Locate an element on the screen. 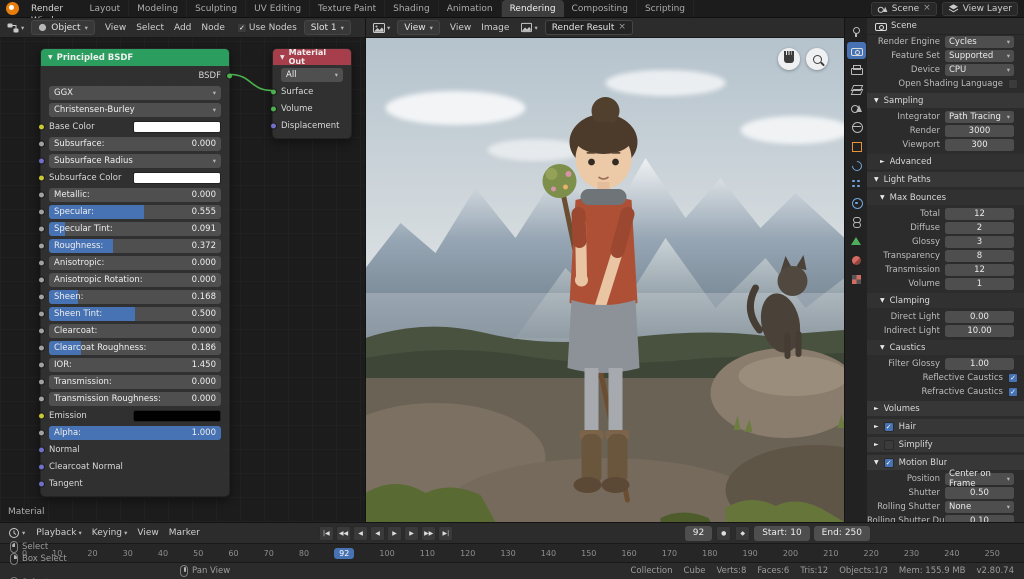 This screenshot has width=1024, height=579. panel-caustics: ▼ Caustics is located at coordinates (945, 347).